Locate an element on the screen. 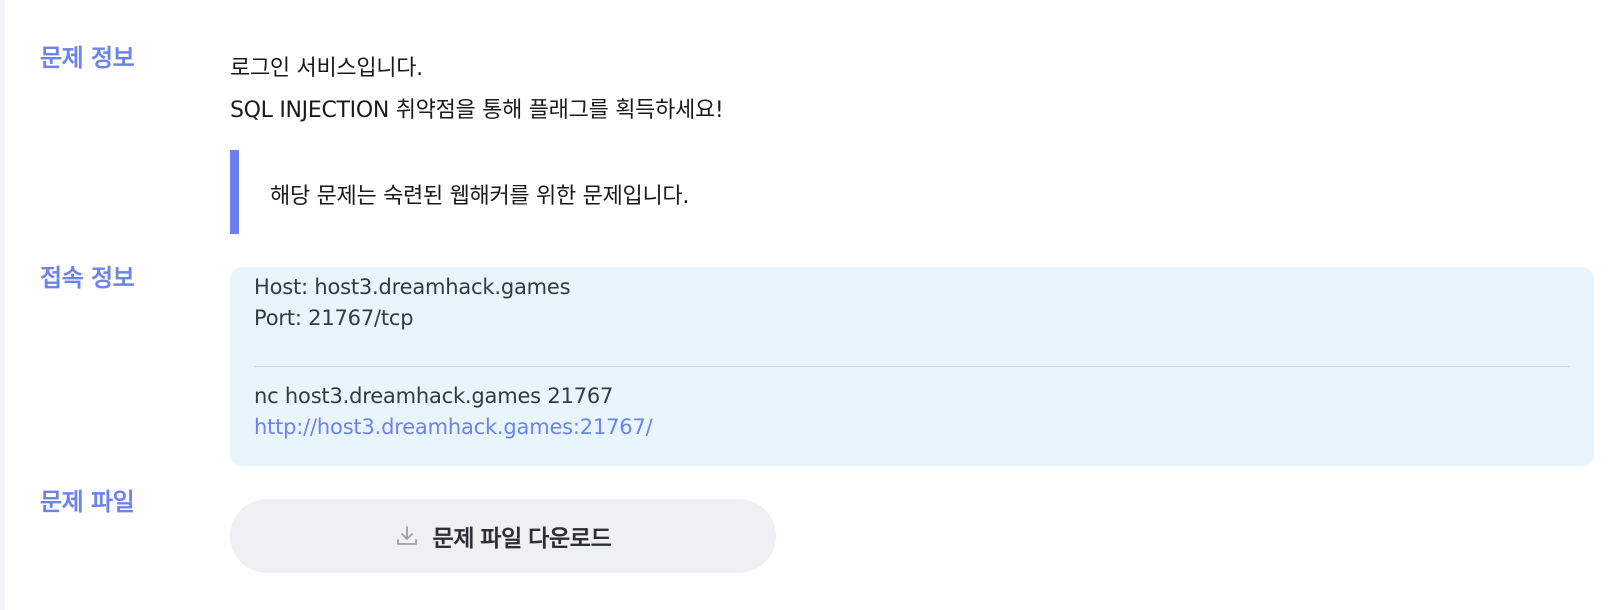  problem-info-label: 문제 정보 is located at coordinates (87, 58).